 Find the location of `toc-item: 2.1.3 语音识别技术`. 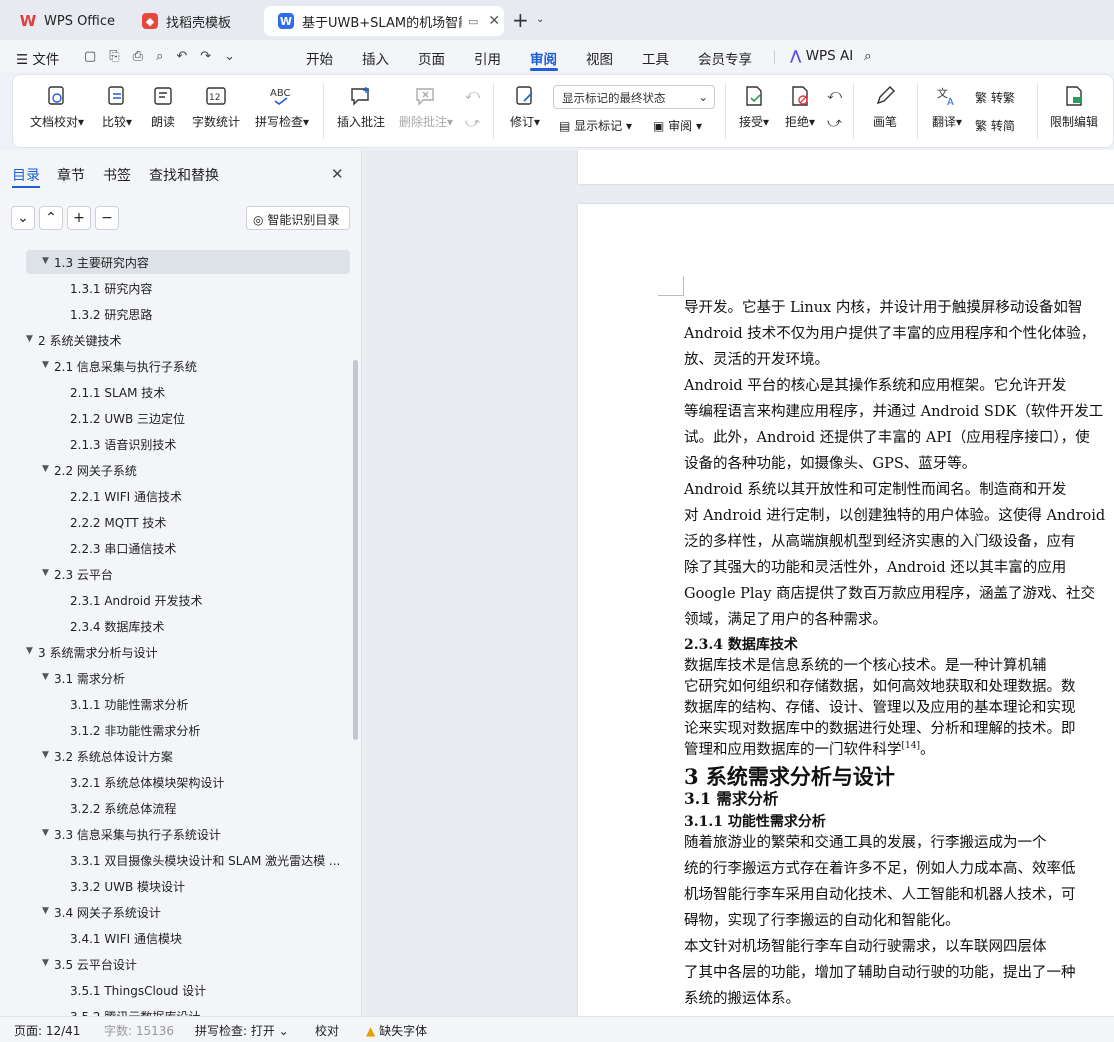

toc-item: 2.1.3 语音识别技术 is located at coordinates (123, 444).